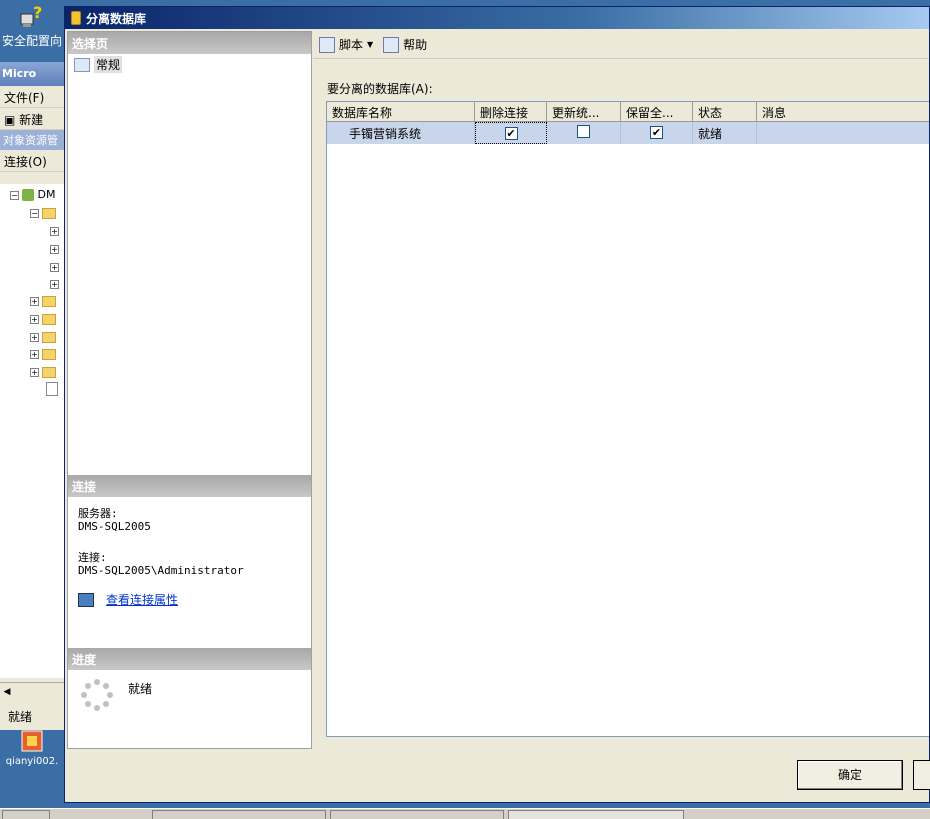  I want to click on status-text: 就绪, so click(20, 717).